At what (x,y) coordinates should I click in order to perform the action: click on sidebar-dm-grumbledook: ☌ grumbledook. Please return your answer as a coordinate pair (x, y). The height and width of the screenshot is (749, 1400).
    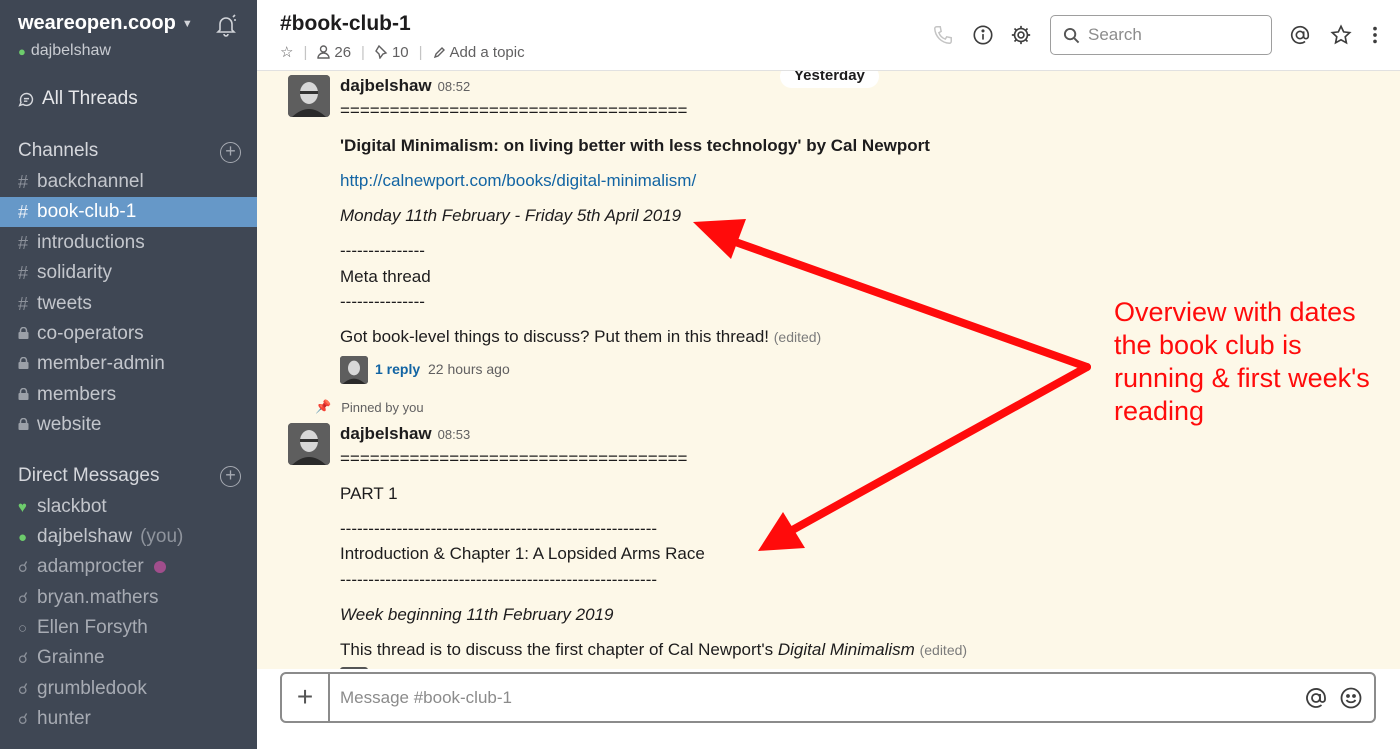
    Looking at the image, I should click on (128, 689).